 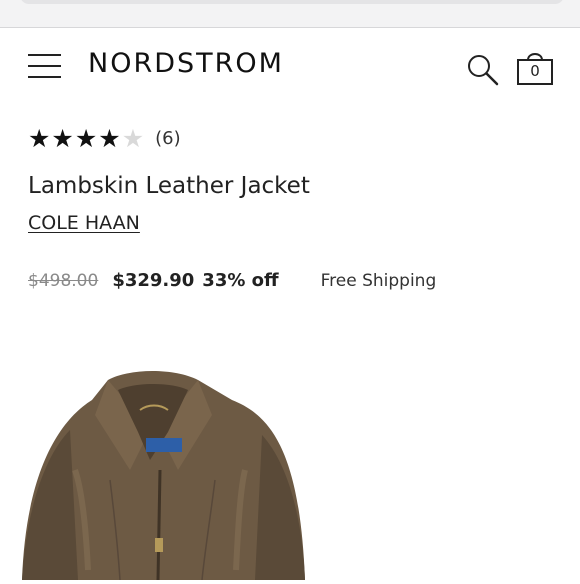 What do you see at coordinates (535, 71) in the screenshot?
I see `bag-count: 0` at bounding box center [535, 71].